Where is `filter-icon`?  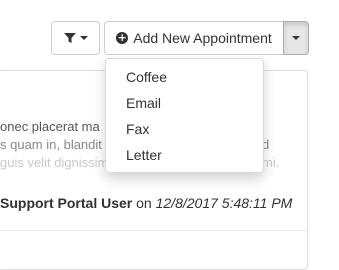
filter-icon is located at coordinates (69, 38).